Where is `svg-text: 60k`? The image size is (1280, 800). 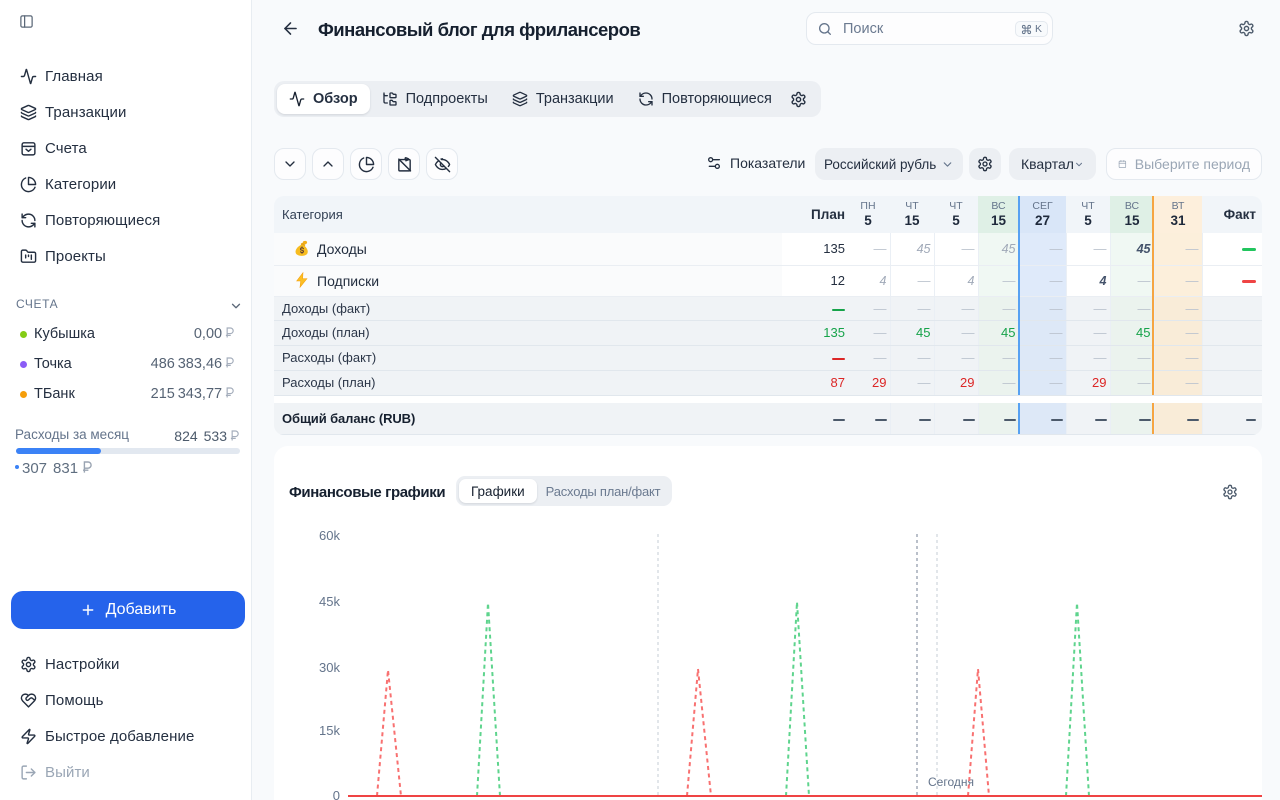 svg-text: 60k is located at coordinates (329, 535).